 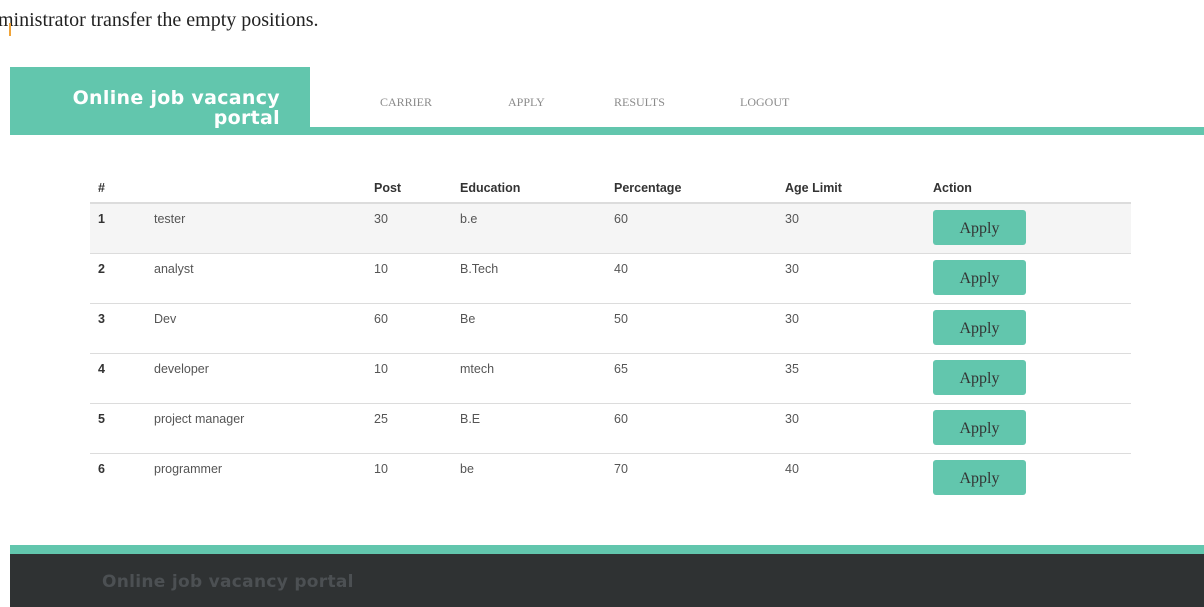 I want to click on cell-percentage: 65, so click(x=691, y=377).